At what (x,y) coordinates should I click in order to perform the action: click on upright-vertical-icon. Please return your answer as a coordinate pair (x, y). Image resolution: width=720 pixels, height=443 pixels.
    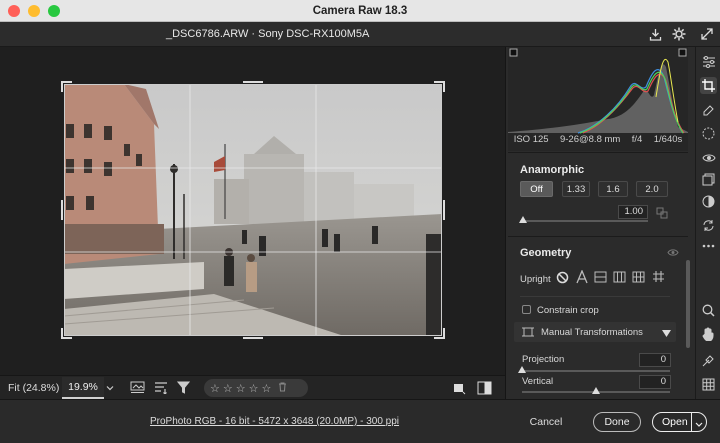
    Looking at the image, I should click on (619, 278).